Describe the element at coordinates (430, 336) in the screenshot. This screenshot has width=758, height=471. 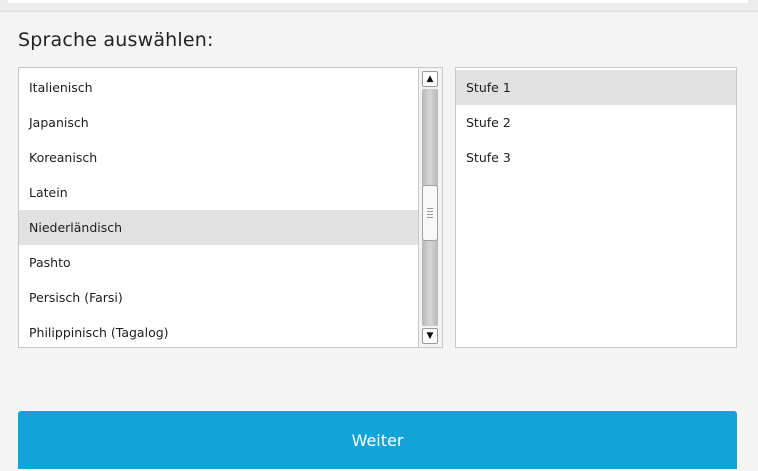
I see `scroll-down-arrow-icon: ▼` at that location.